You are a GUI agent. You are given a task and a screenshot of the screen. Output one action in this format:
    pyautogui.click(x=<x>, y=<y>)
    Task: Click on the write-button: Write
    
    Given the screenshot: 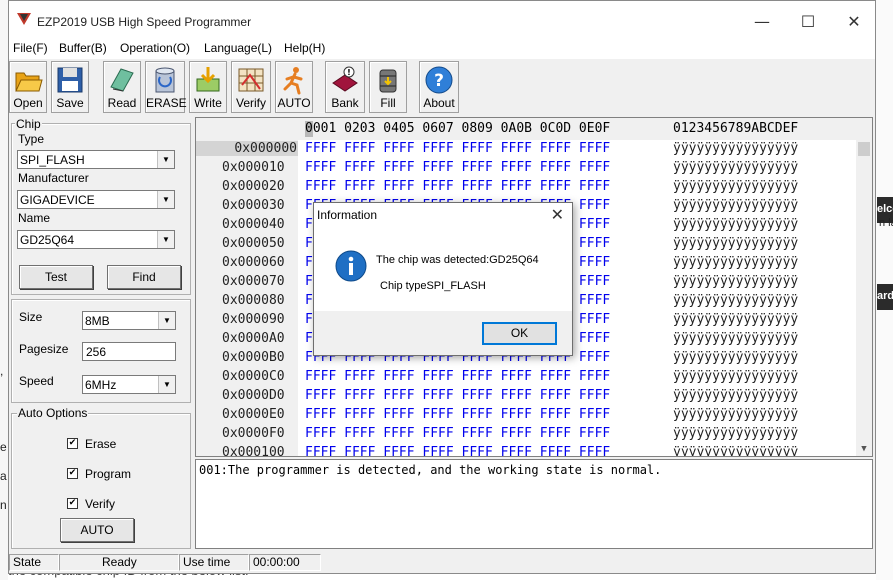 What is the action you would take?
    pyautogui.click(x=208, y=87)
    